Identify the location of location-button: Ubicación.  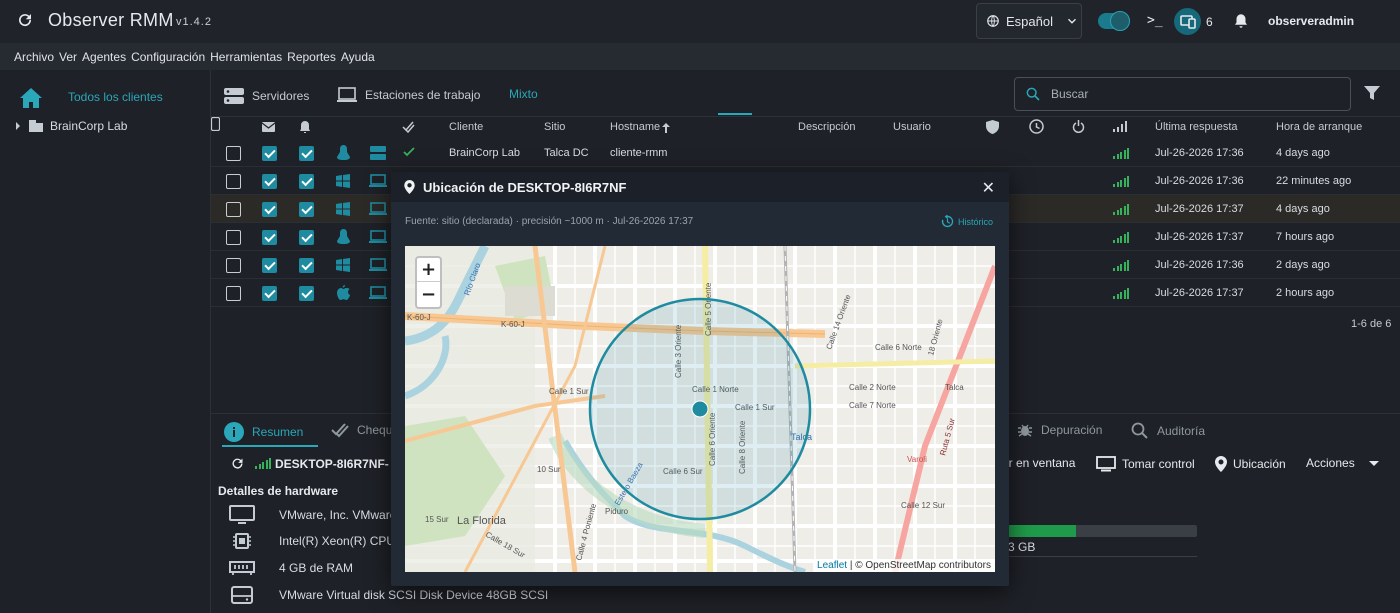
(1250, 464).